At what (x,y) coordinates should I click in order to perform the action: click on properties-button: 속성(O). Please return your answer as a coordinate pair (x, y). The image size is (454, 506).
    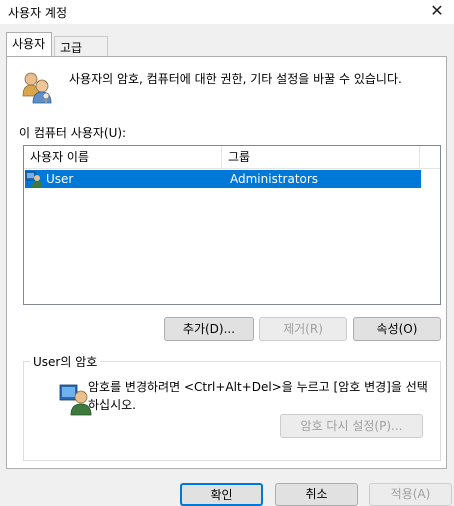
    Looking at the image, I should click on (397, 329).